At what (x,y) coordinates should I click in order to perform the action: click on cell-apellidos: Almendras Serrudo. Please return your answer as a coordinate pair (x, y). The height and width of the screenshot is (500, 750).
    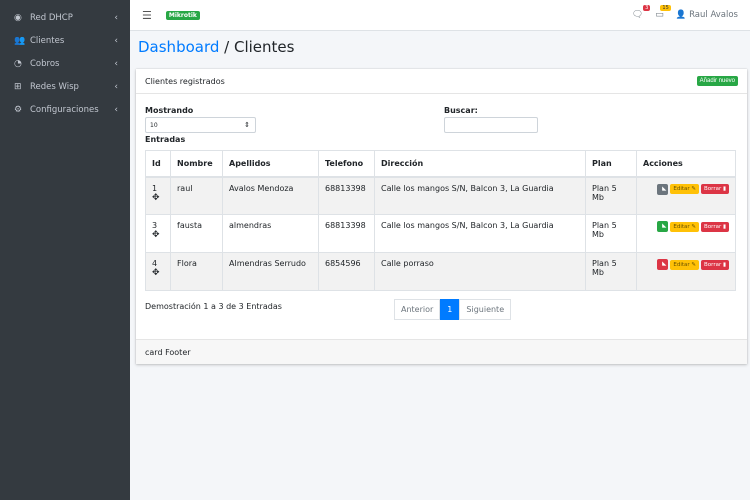
    Looking at the image, I should click on (270, 271).